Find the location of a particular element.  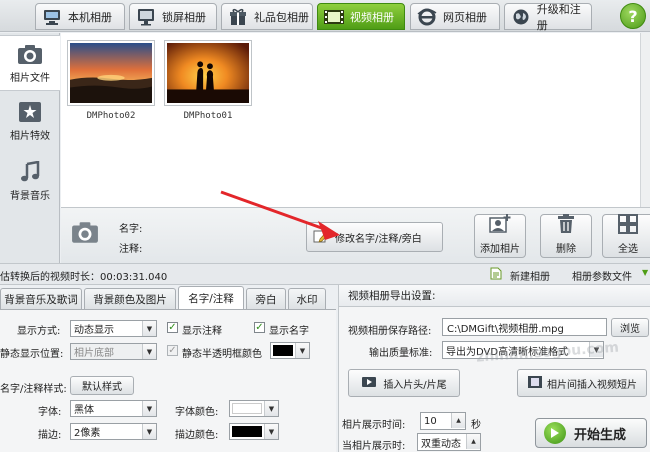

spinner-arrows-icon: ▲ is located at coordinates (458, 420).